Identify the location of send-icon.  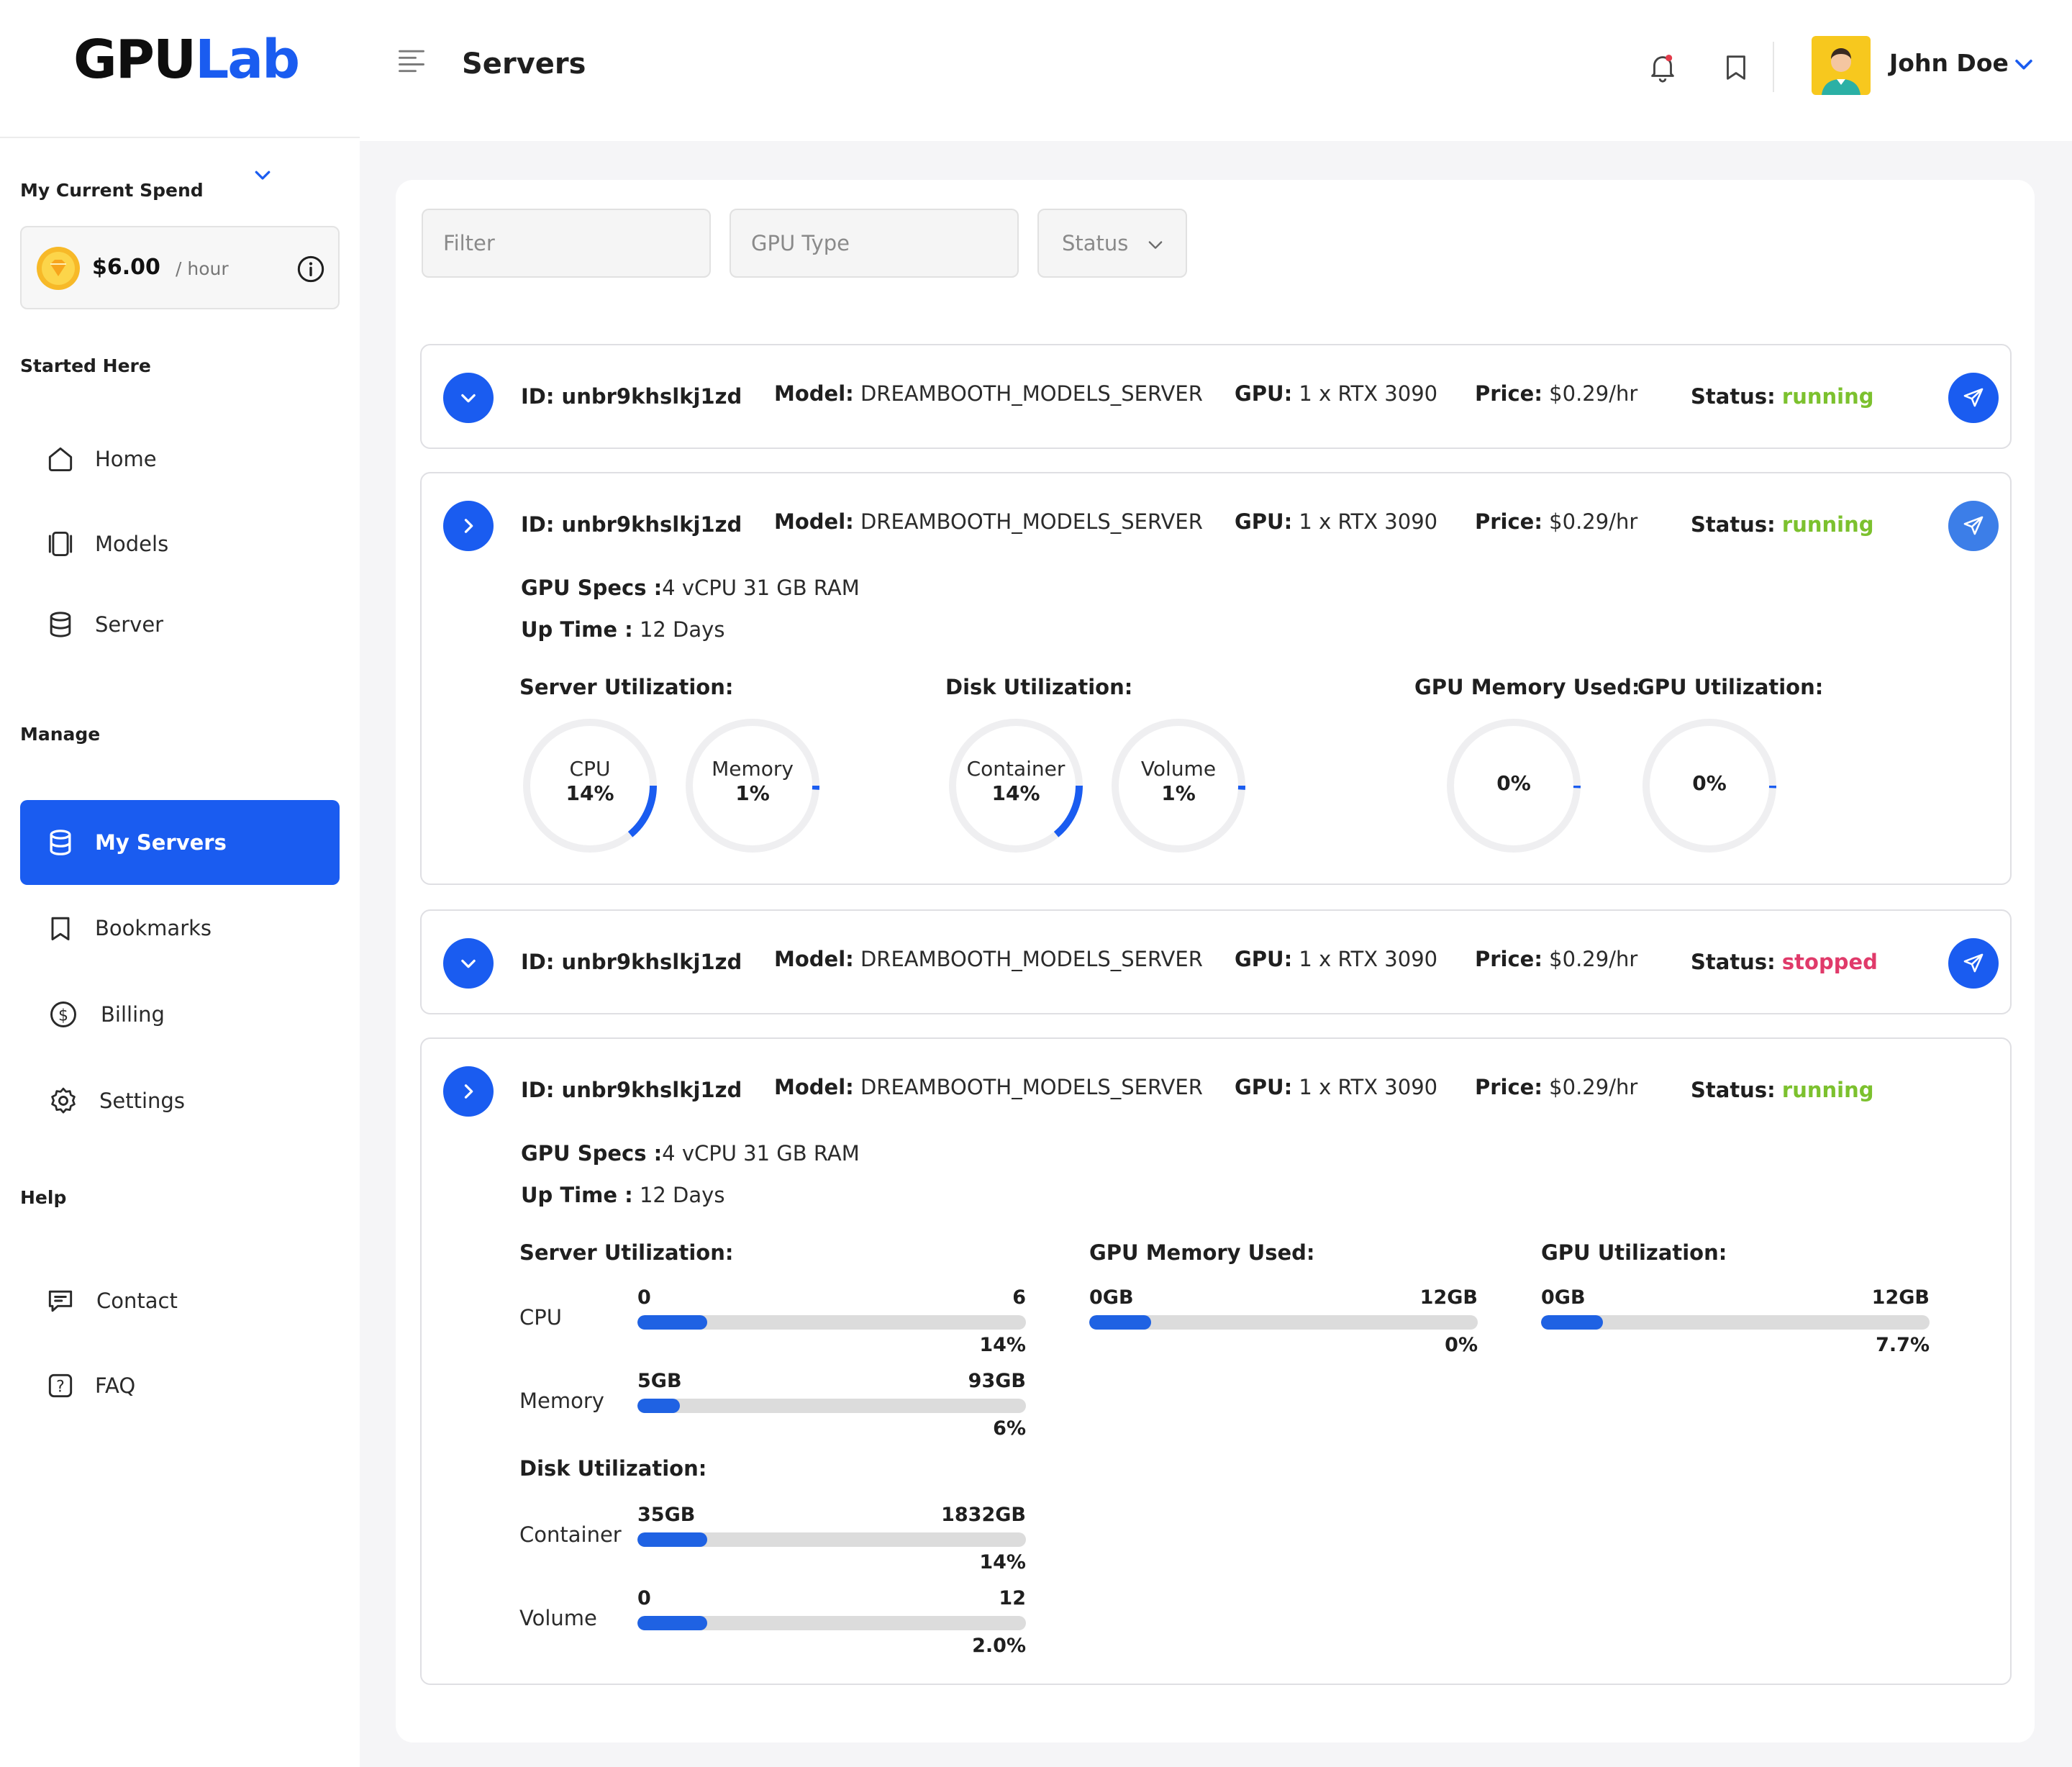
(1973, 525).